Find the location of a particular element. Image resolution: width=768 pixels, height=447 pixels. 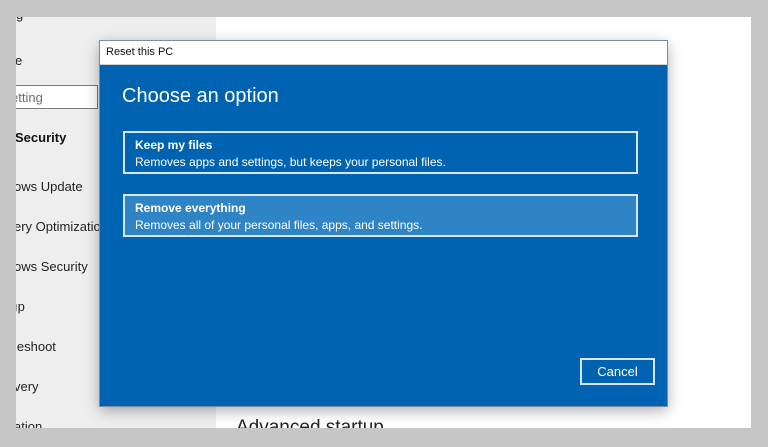

sidebar-item-activation: ation is located at coordinates (29, 423).